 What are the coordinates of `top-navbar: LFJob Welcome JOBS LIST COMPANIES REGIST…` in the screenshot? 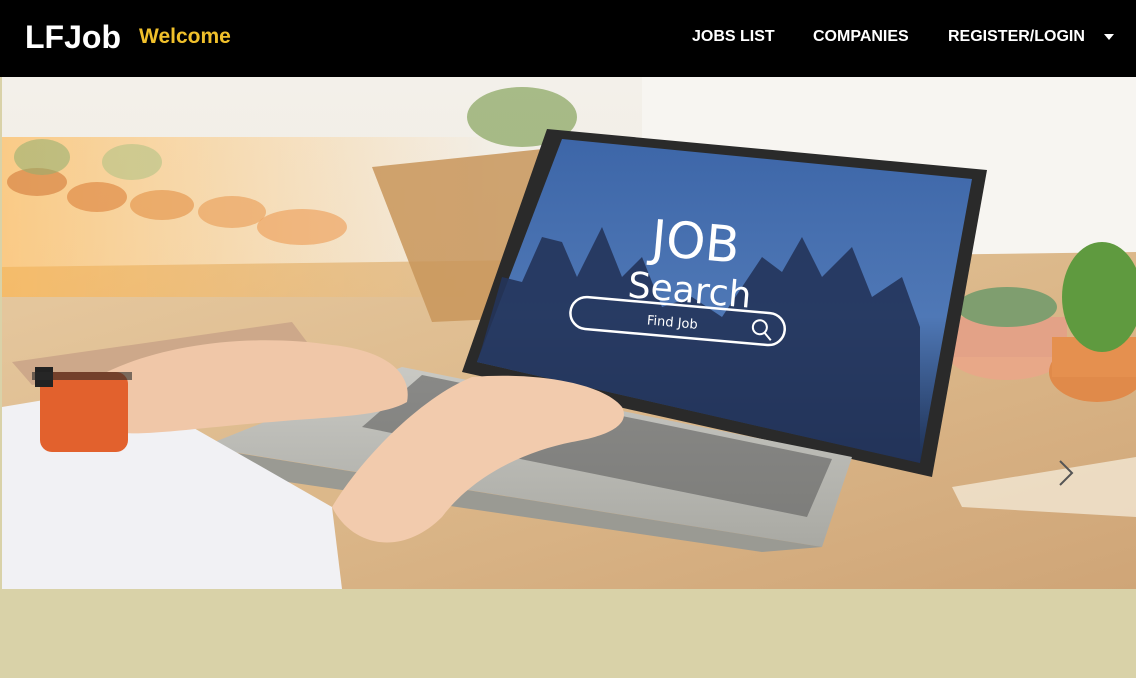 It's located at (568, 38).